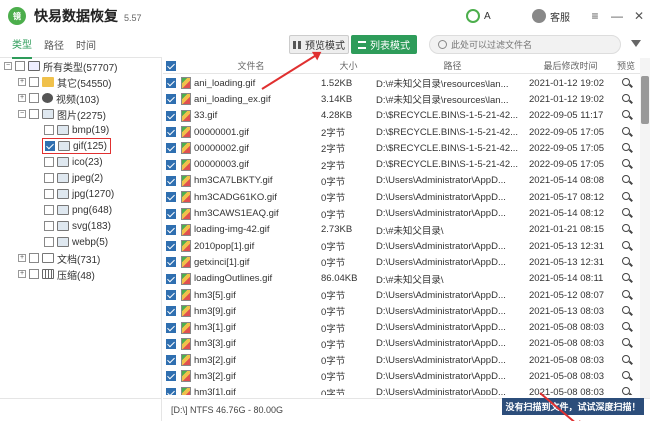 The width and height of the screenshot is (650, 421). What do you see at coordinates (473, 16) in the screenshot?
I see `user-icon` at bounding box center [473, 16].